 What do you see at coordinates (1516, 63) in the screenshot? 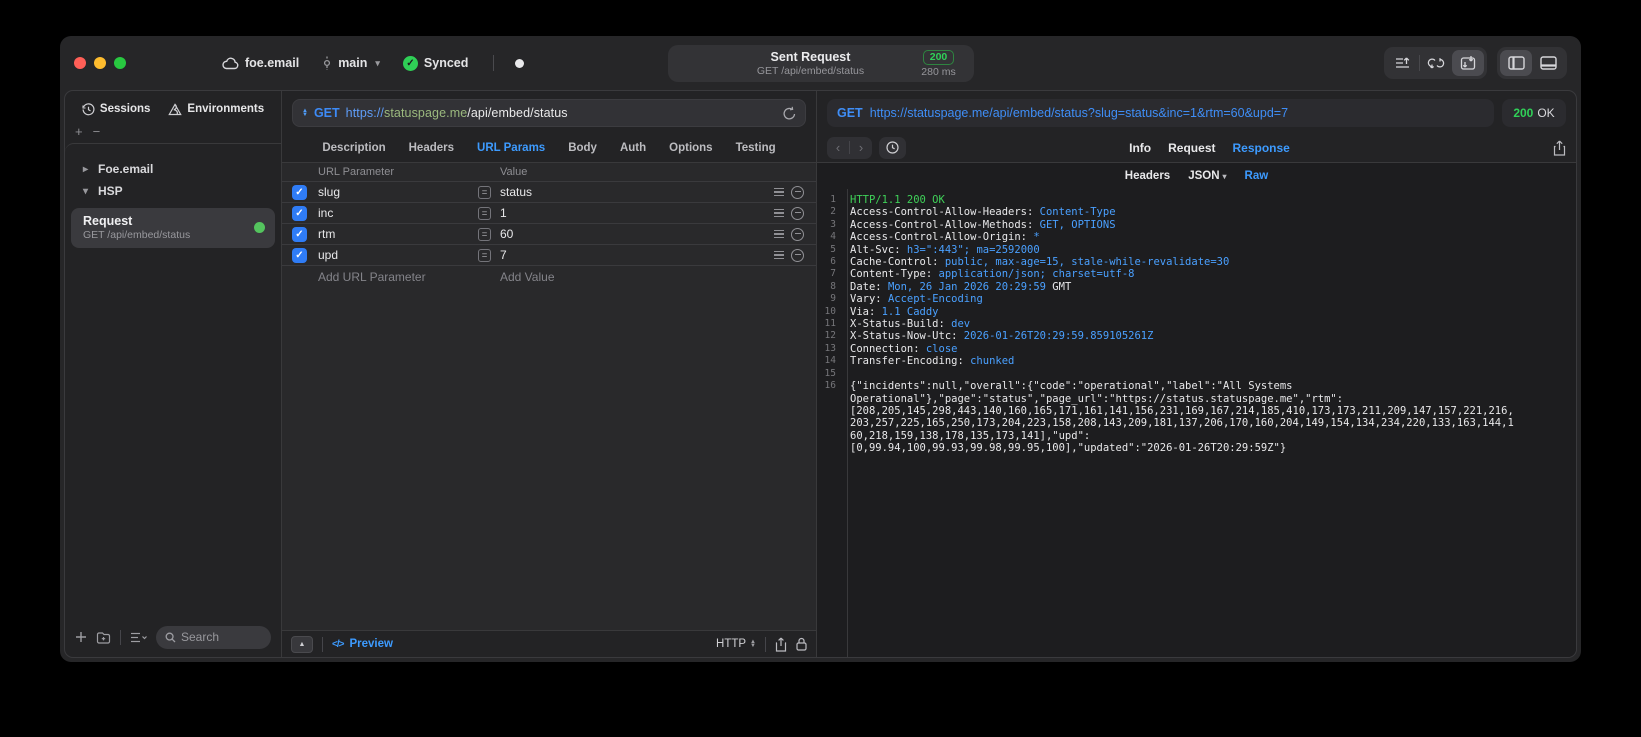
I see `left-panel-icon` at bounding box center [1516, 63].